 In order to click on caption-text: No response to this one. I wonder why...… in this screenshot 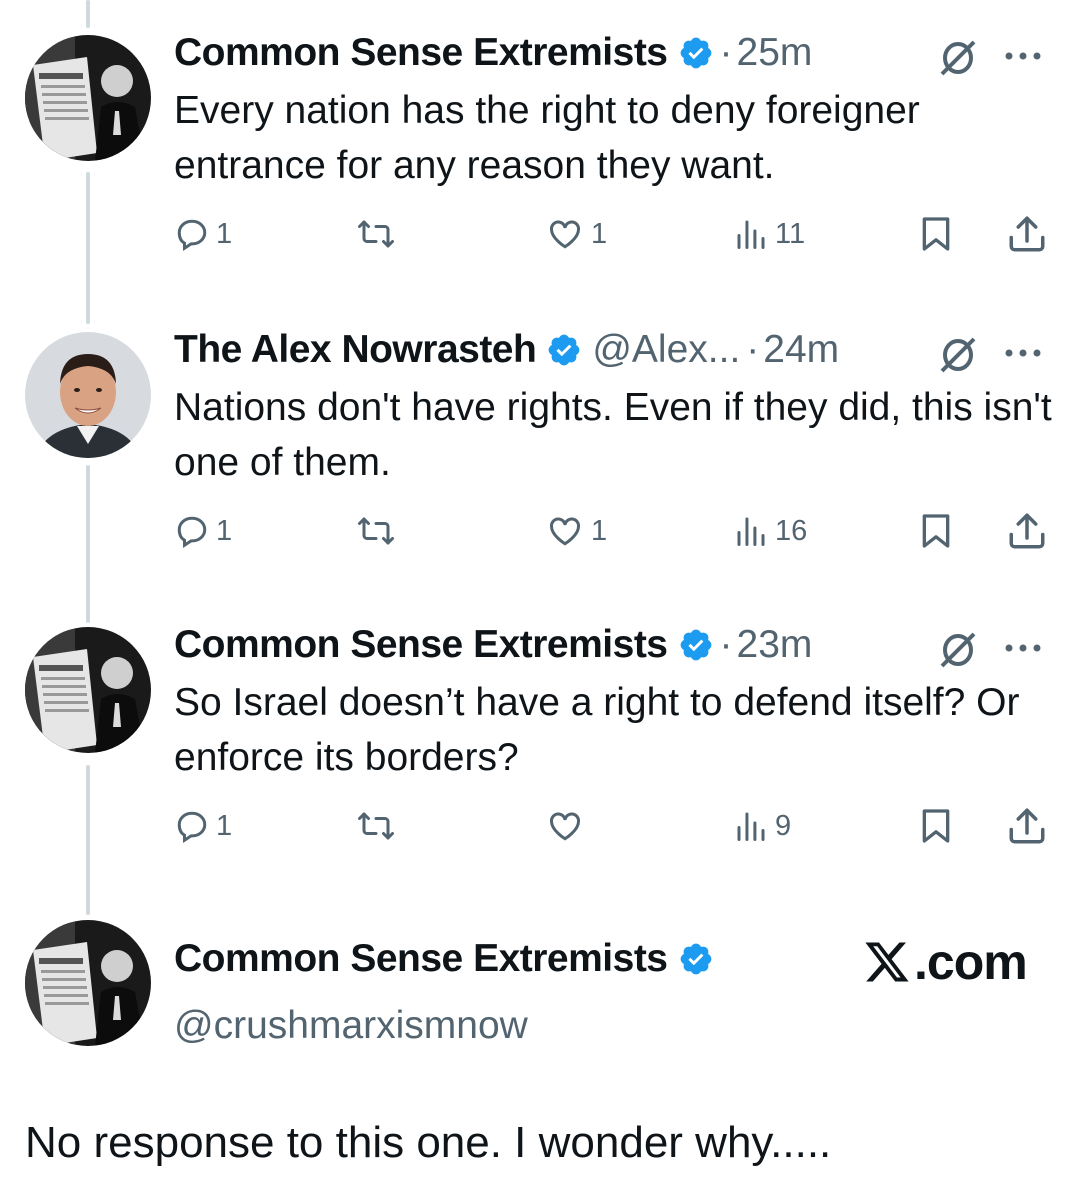, I will do `click(428, 1142)`.